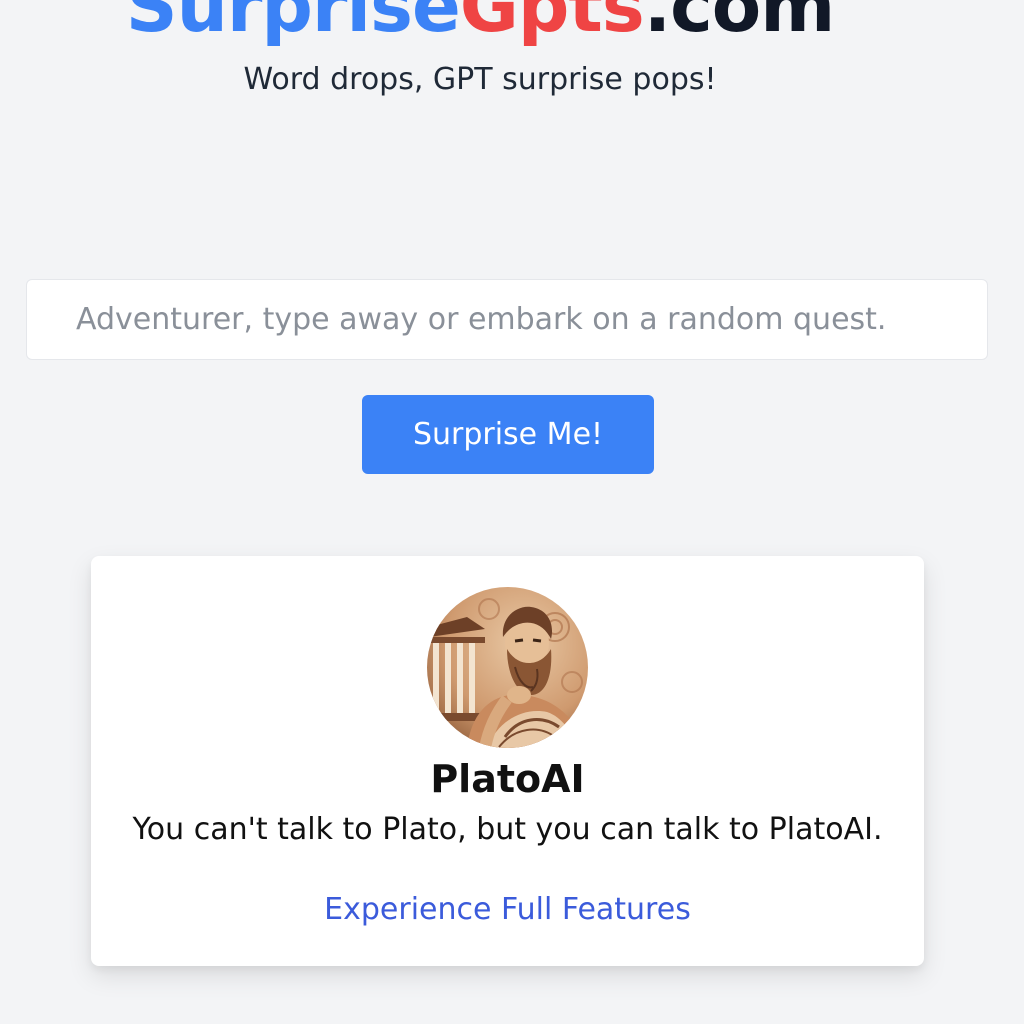 This screenshot has width=1024, height=1024. Describe the element at coordinates (507, 667) in the screenshot. I see `plato-avatar-icon` at that location.